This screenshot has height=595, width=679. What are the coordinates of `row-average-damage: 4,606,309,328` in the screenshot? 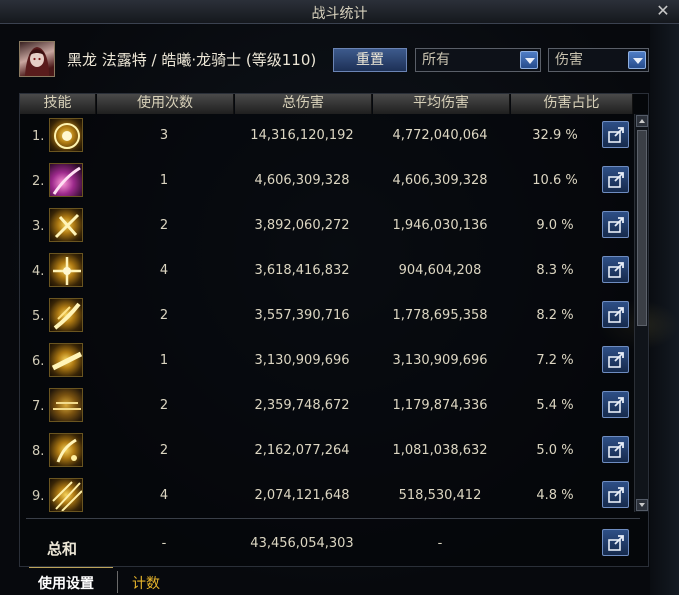 It's located at (440, 180).